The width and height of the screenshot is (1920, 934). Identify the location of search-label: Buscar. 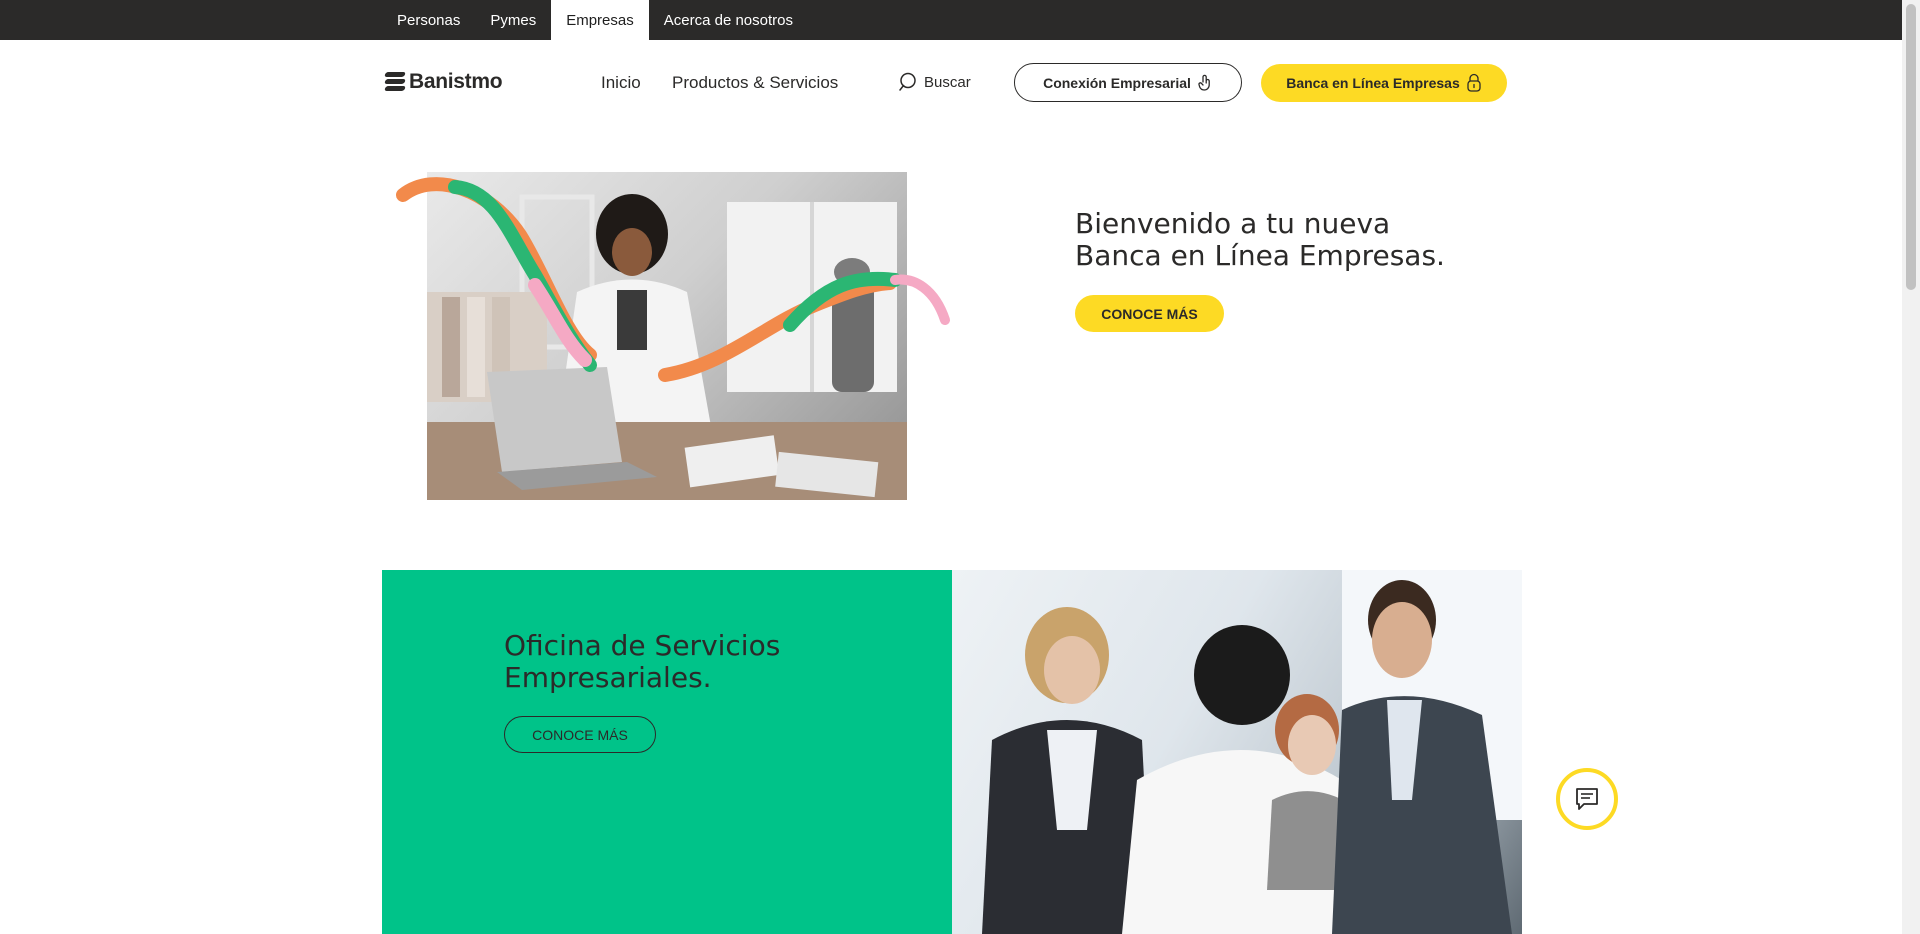
(947, 82).